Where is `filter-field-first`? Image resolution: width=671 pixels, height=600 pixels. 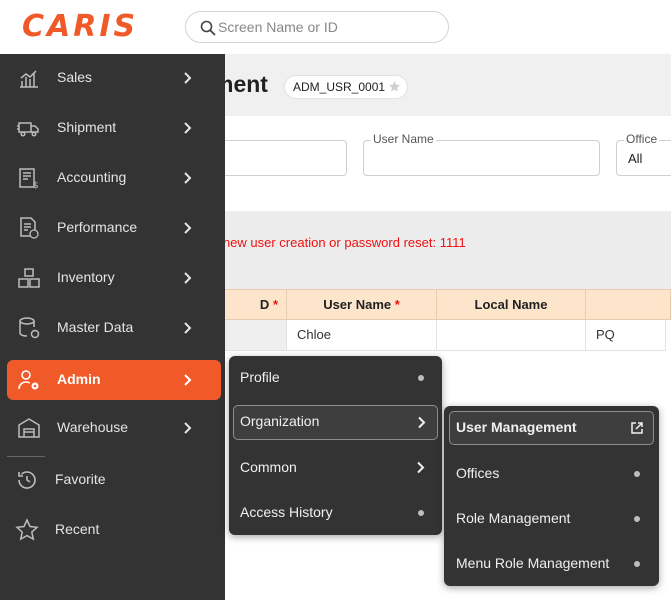 filter-field-first is located at coordinates (281, 158).